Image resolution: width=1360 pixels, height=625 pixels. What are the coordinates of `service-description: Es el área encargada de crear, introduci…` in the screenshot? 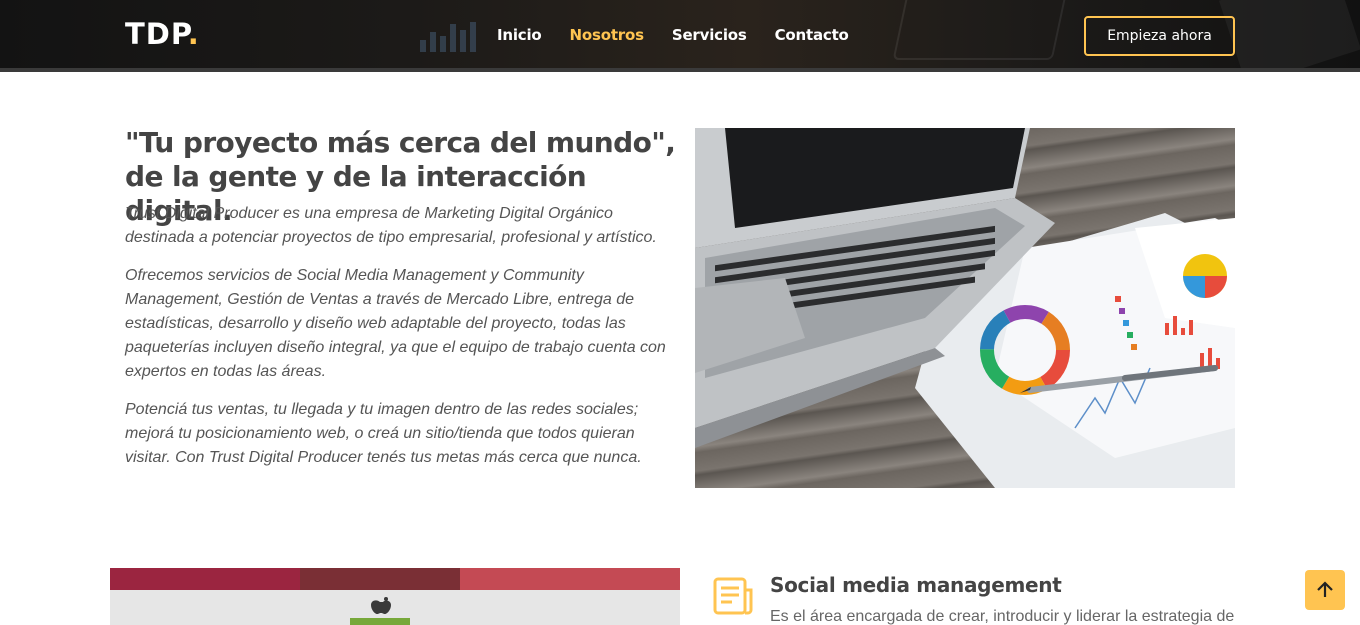 It's located at (1002, 616).